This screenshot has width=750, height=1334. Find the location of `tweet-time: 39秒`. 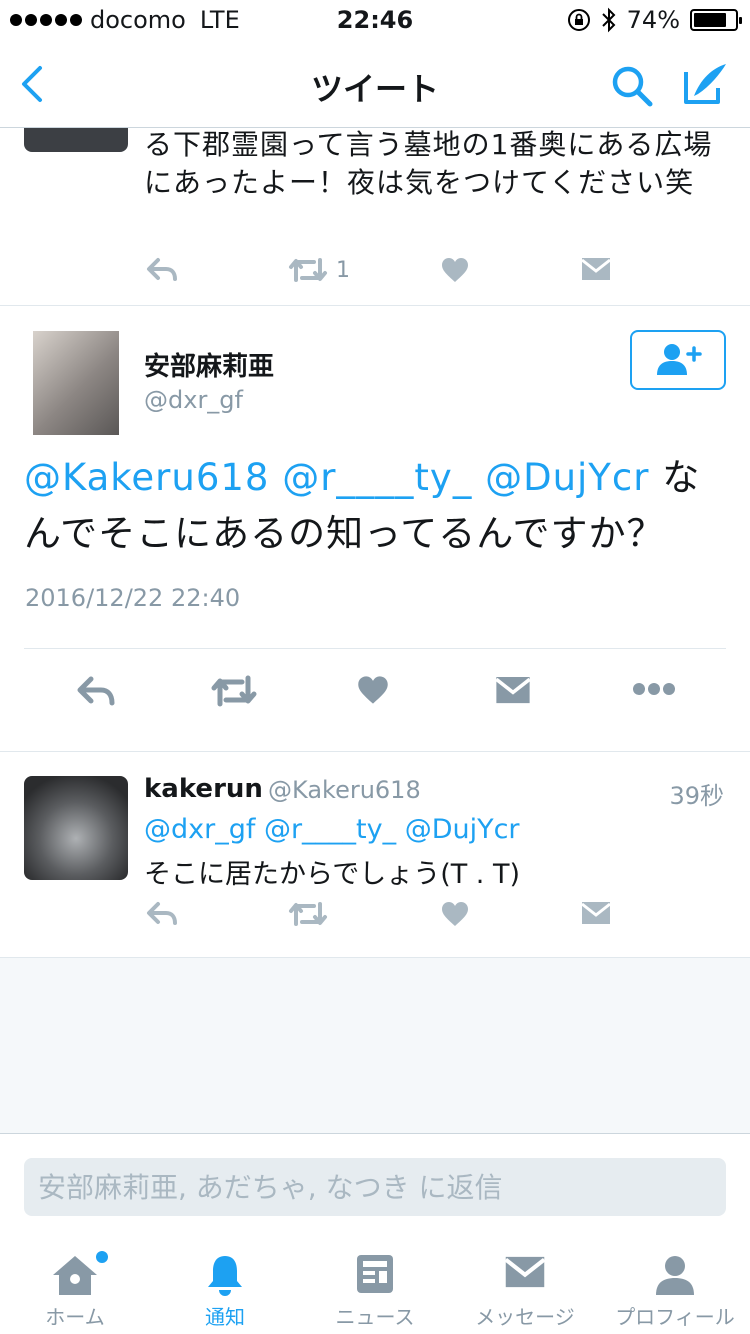

tweet-time: 39秒 is located at coordinates (696, 796).